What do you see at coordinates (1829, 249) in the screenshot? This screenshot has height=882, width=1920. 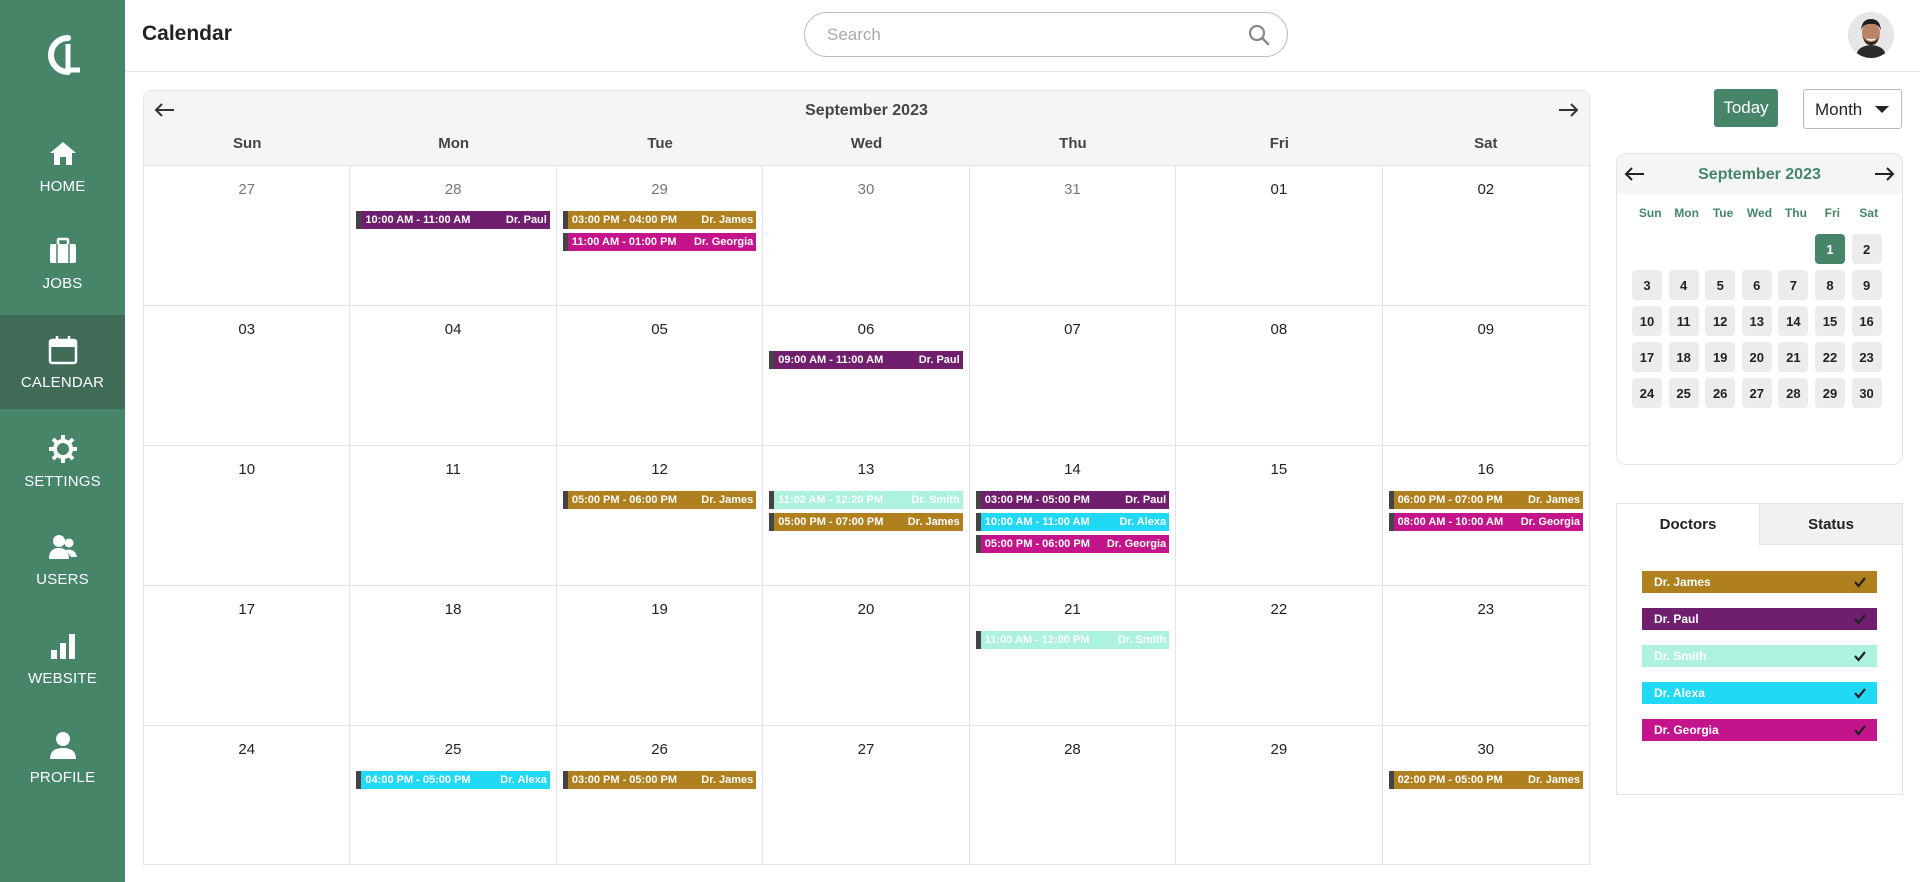 I see `mini-day: 1` at bounding box center [1829, 249].